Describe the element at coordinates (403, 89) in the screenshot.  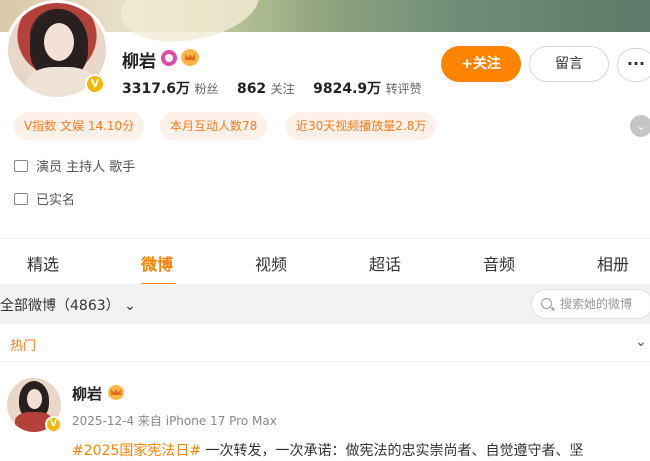
I see `interactions-label: 转评赞` at that location.